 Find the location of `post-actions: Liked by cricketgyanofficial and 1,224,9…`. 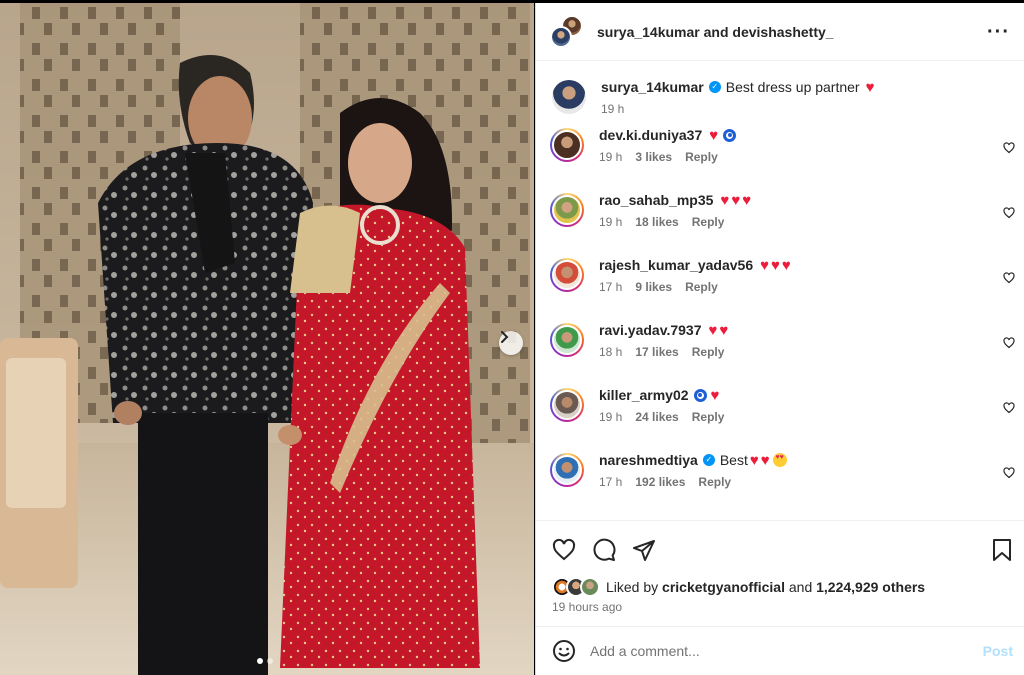

post-actions: Liked by cricketgyanofficial and 1,224,9… is located at coordinates (780, 573).